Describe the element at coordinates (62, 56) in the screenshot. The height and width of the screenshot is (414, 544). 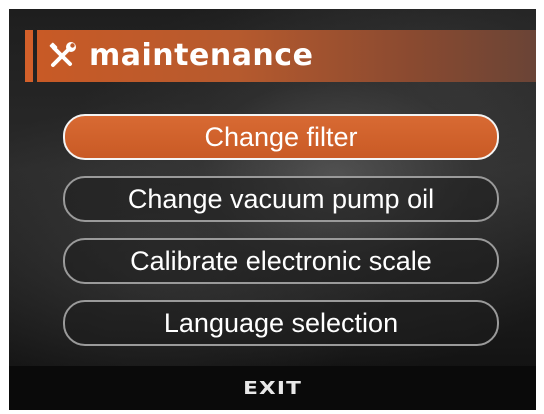
I see `wrench-screwdriver-icon` at that location.